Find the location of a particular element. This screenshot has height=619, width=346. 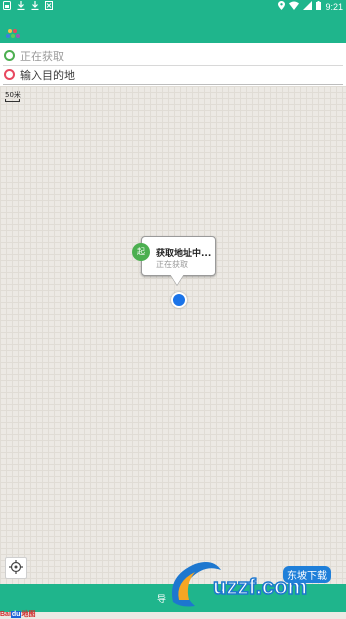

start-point-icon is located at coordinates (9, 55).